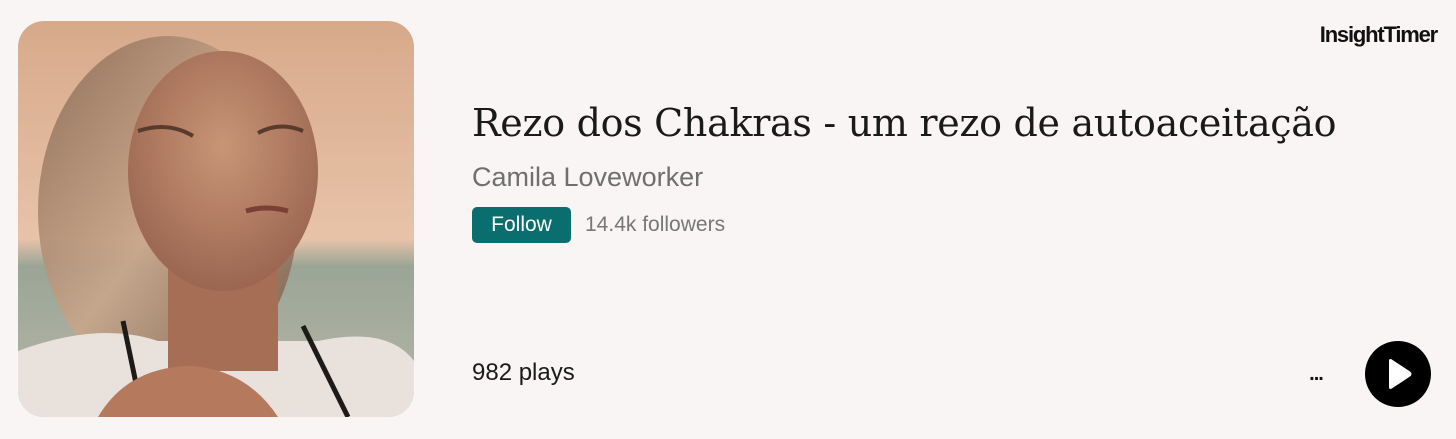 The width and height of the screenshot is (1456, 439). I want to click on play-icon, so click(1400, 374).